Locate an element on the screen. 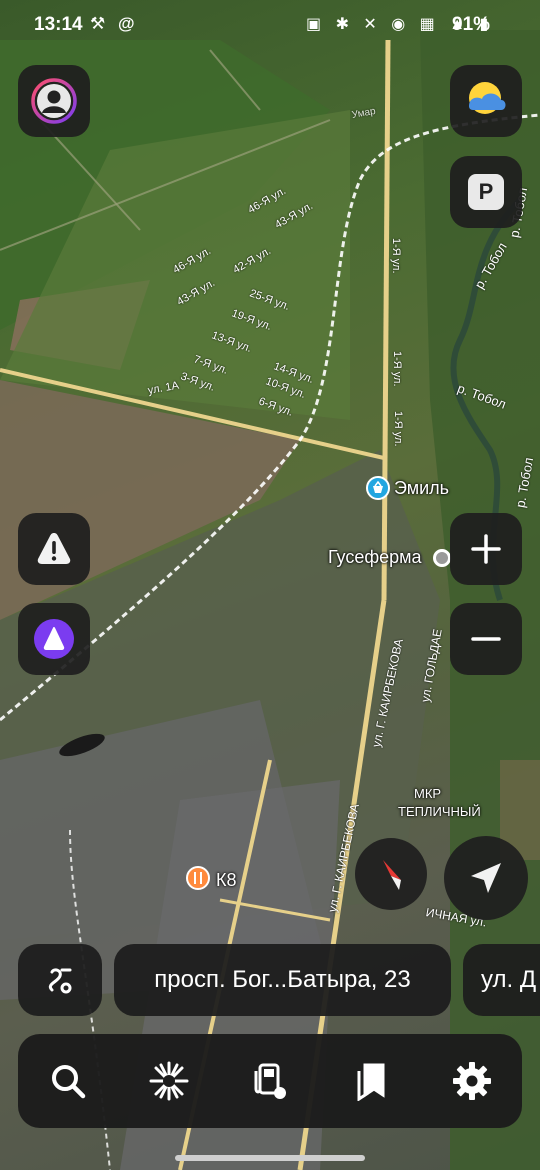 The width and height of the screenshot is (540, 1170). parking-icon: P is located at coordinates (486, 192).